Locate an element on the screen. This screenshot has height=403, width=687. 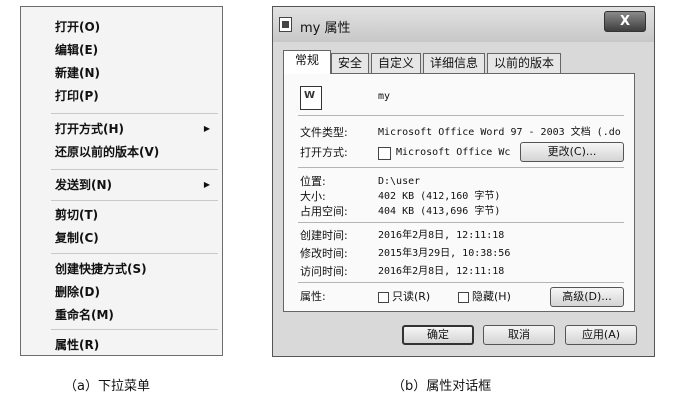
menu-item-new: 新建(N) is located at coordinates (77, 73).